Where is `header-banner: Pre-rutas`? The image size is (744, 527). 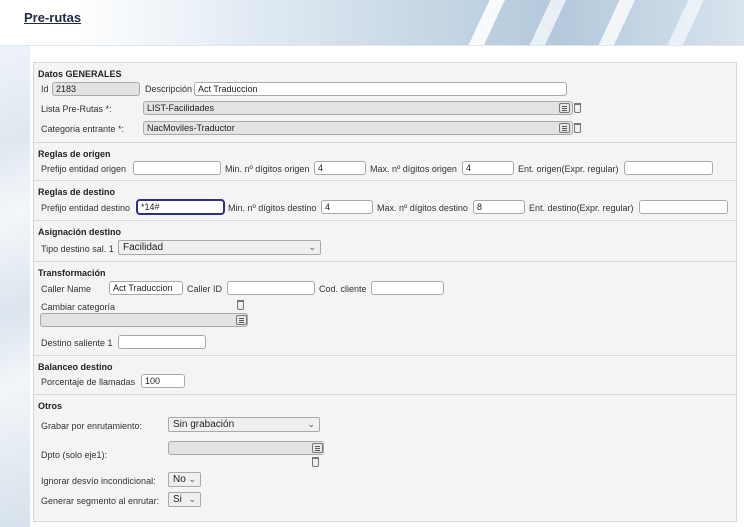 header-banner: Pre-rutas is located at coordinates (372, 23).